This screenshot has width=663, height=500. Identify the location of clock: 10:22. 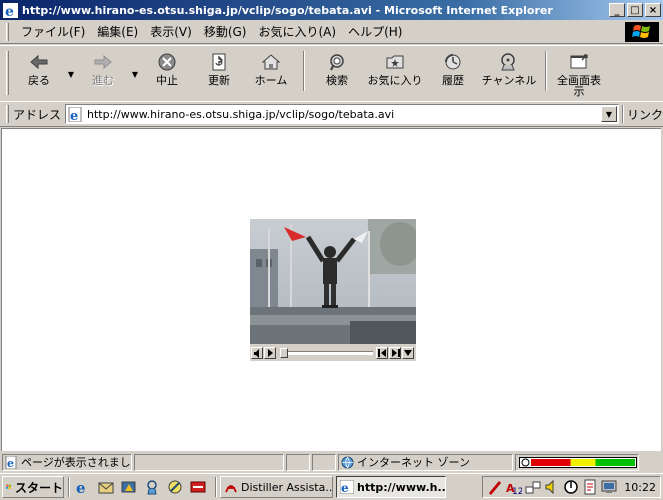
(640, 487).